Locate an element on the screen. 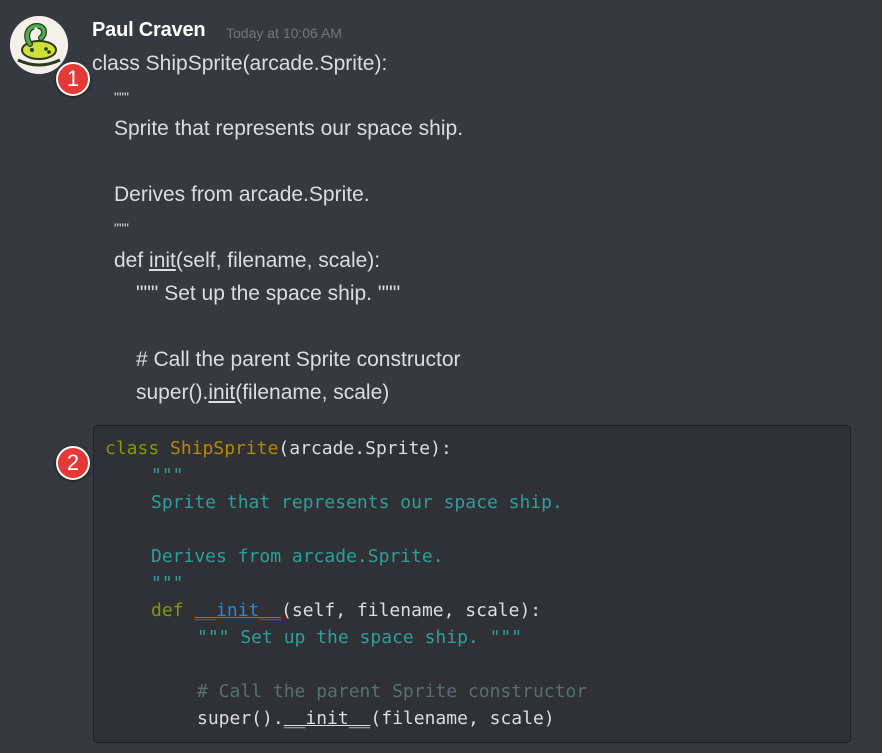 This screenshot has width=882, height=753. code-line-6: def __init__(self, filename, scale): is located at coordinates (346, 611).